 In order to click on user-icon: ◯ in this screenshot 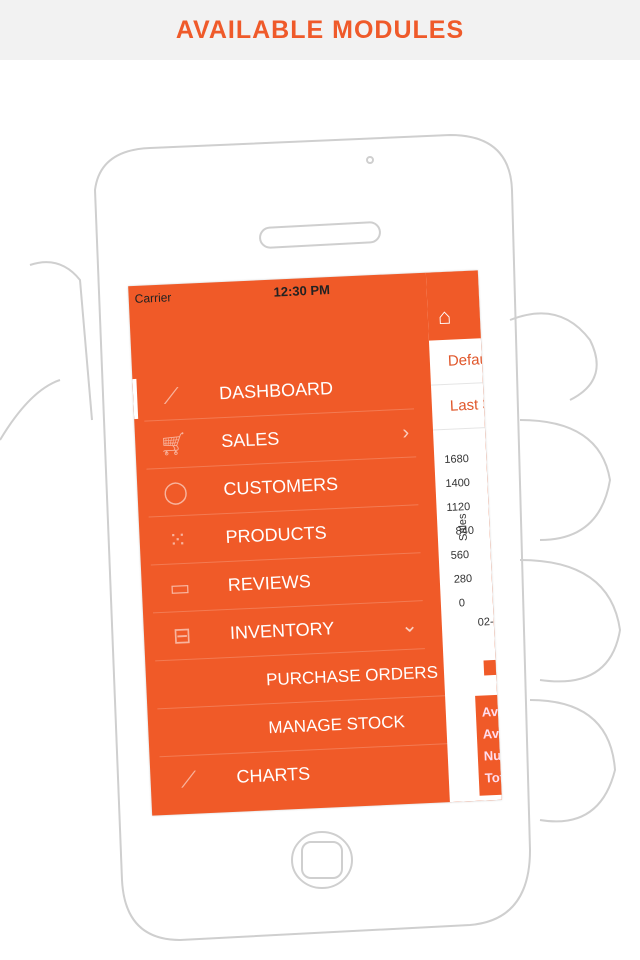, I will do `click(175, 491)`.